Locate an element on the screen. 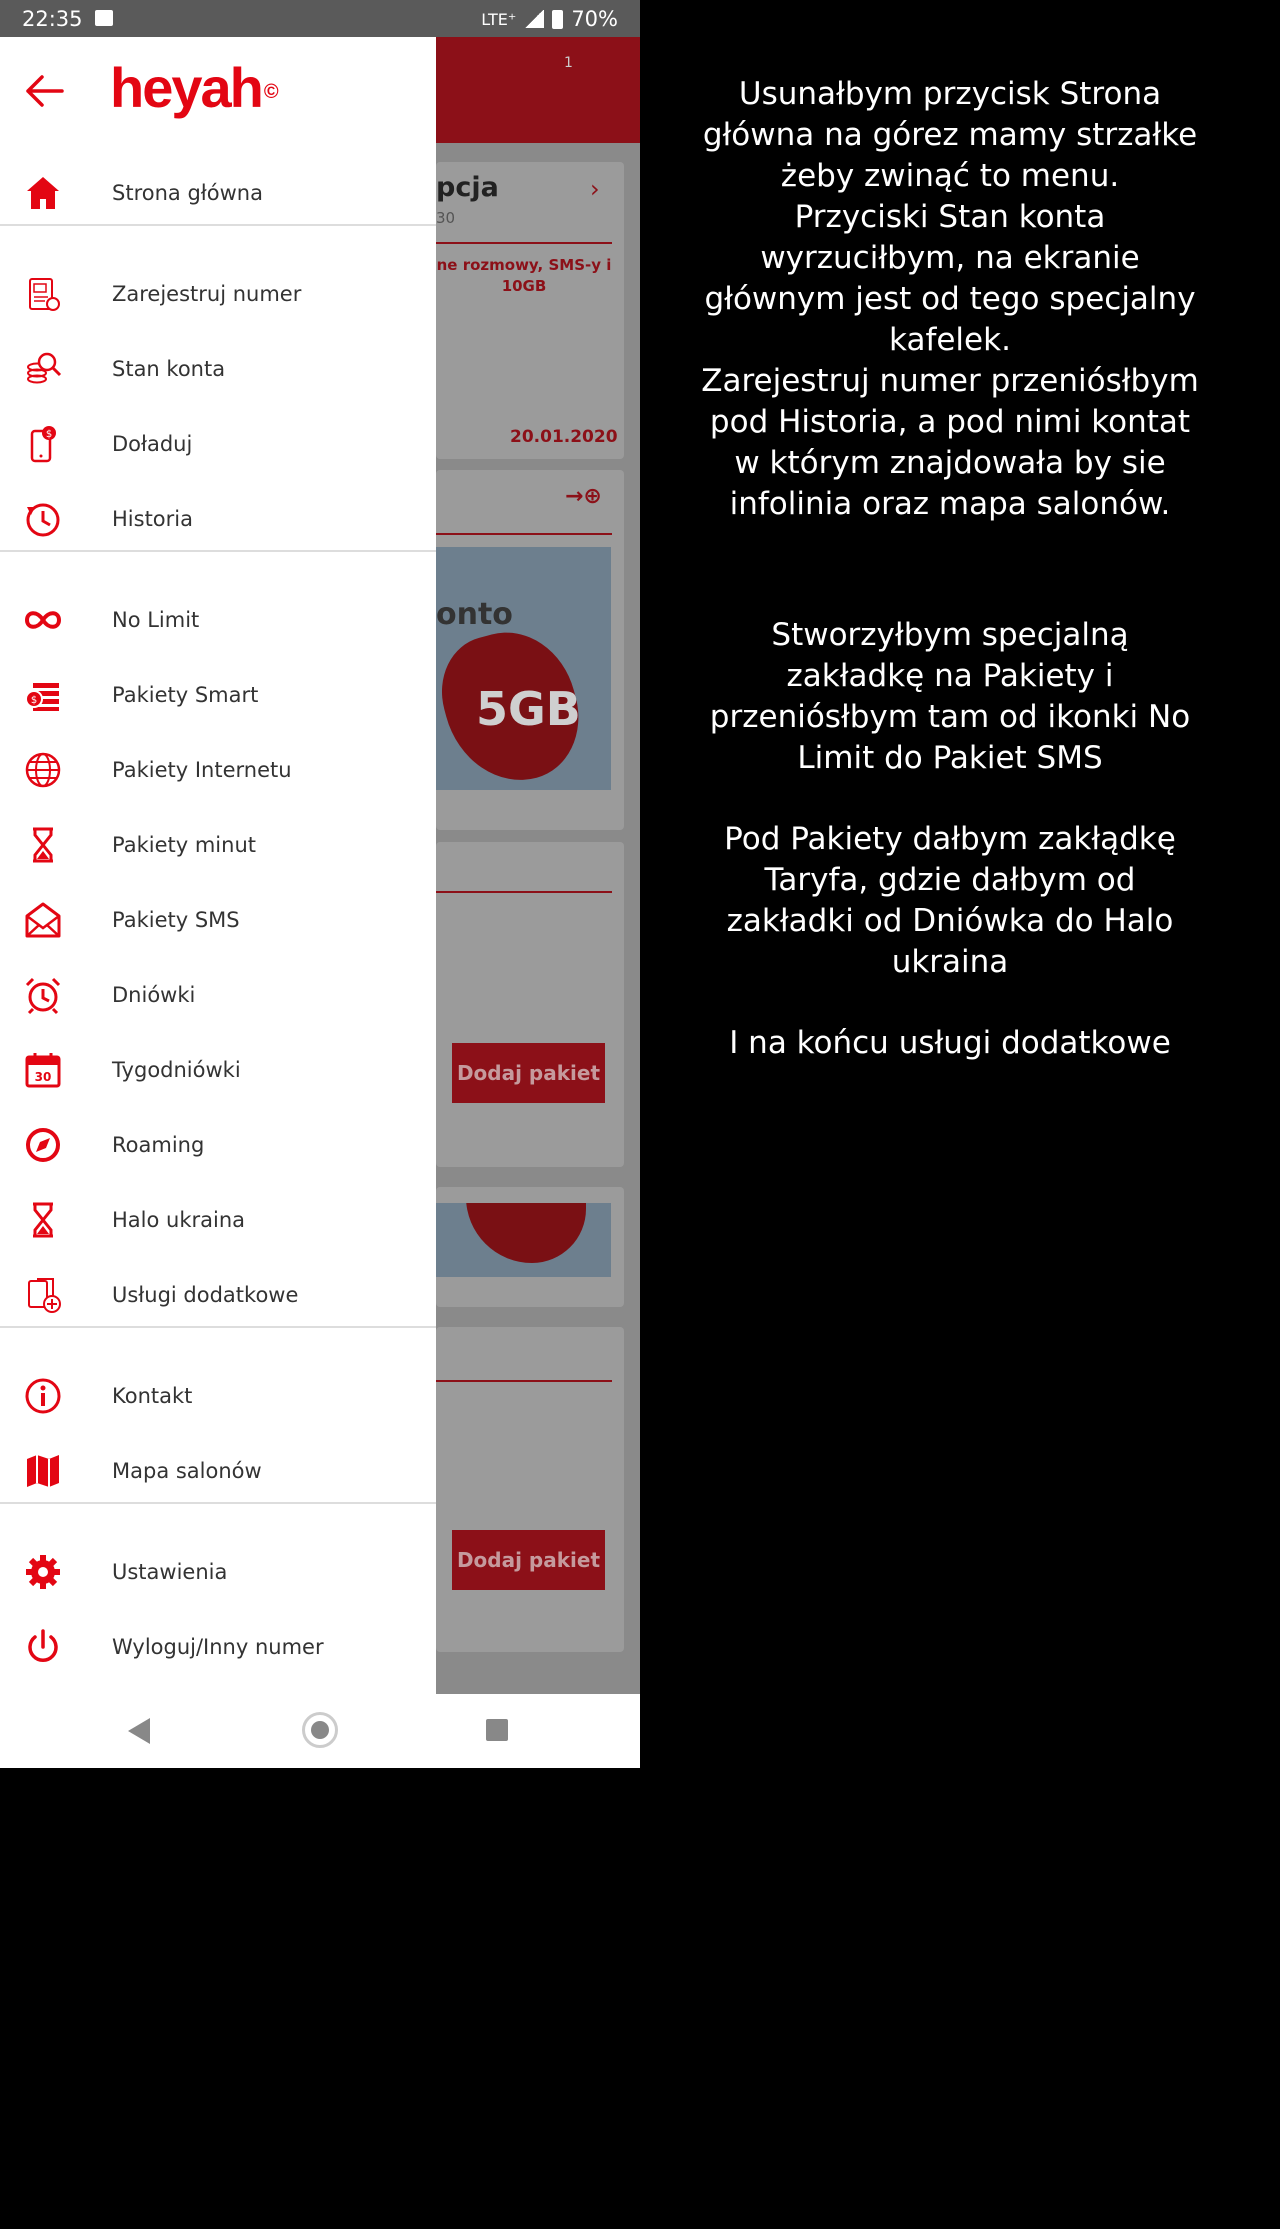 The image size is (1280, 2229). menu-item-roaming: Roaming is located at coordinates (218, 1144).